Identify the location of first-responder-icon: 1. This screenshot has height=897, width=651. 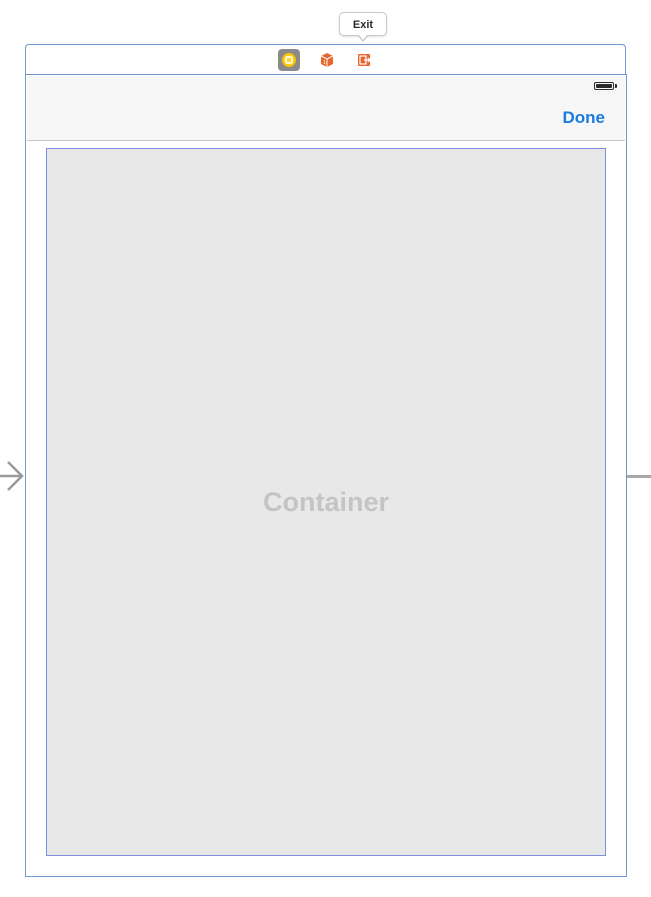
(327, 60).